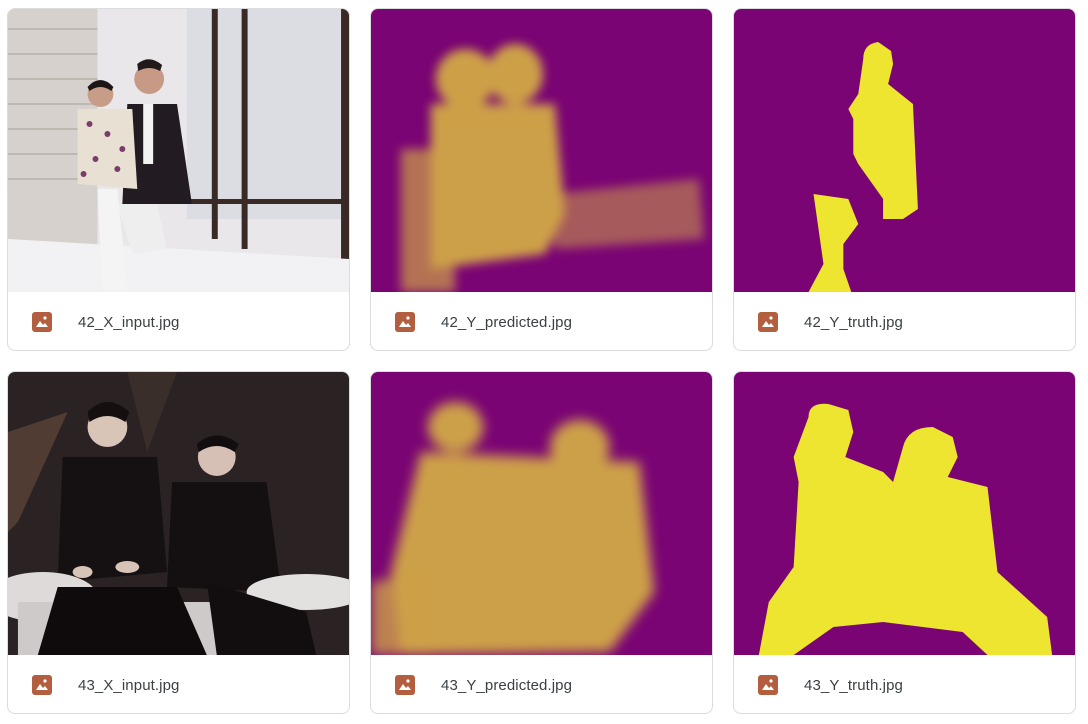 Image resolution: width=1088 pixels, height=724 pixels. Describe the element at coordinates (178, 150) in the screenshot. I see `thumbnail-42-x-input` at that location.